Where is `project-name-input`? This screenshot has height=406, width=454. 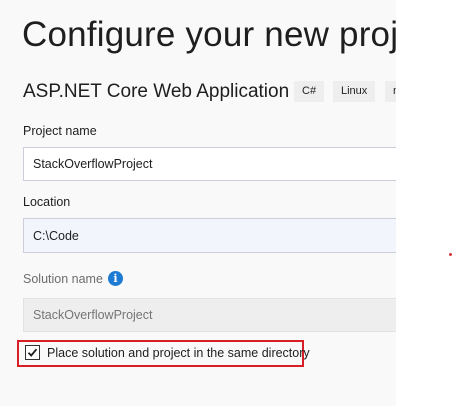 project-name-input is located at coordinates (209, 164).